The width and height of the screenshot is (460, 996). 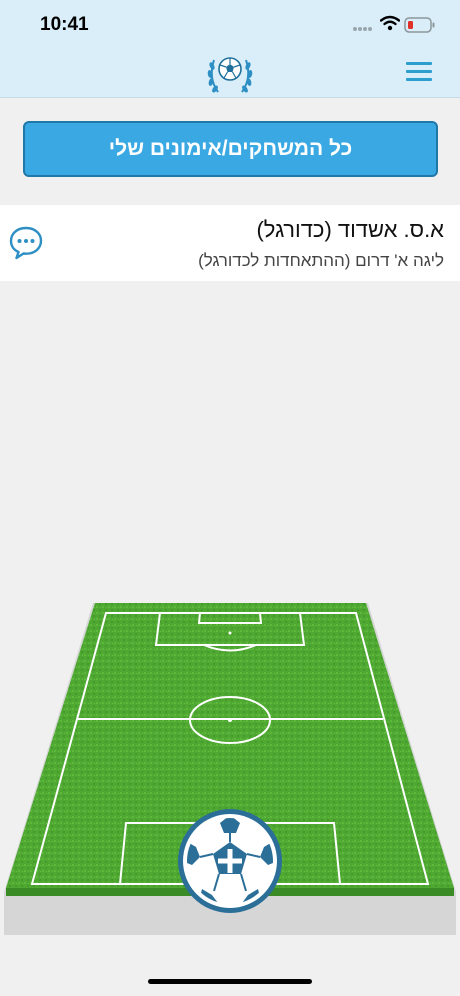 I want to click on home-indicator, so click(x=230, y=981).